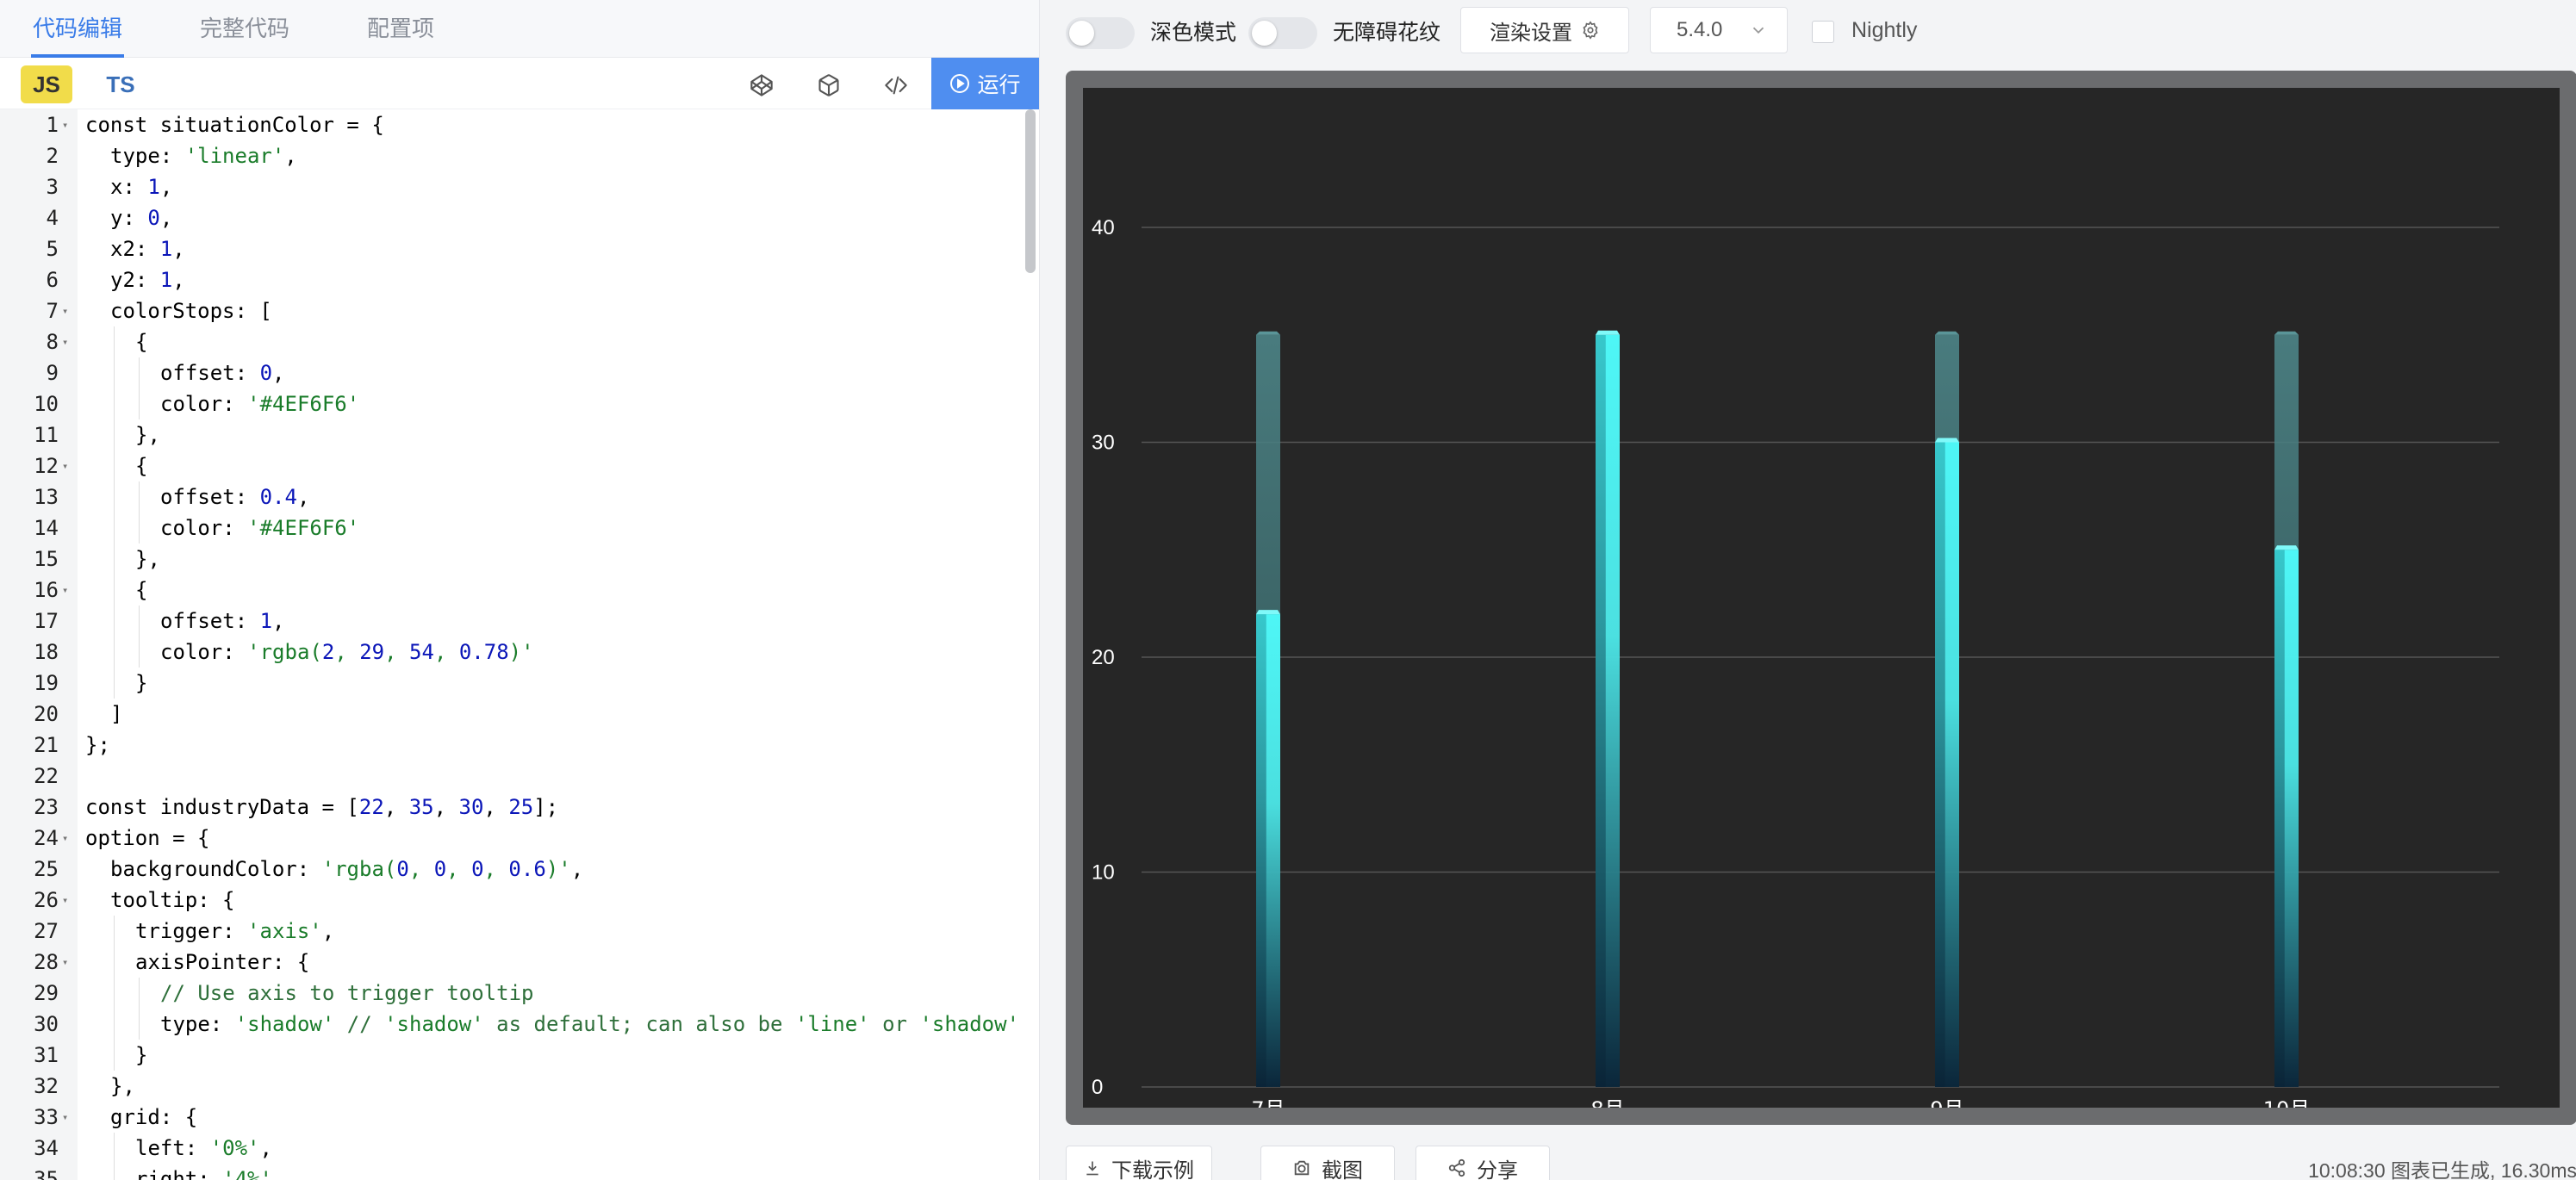 The image size is (2576, 1180). What do you see at coordinates (53, 311) in the screenshot?
I see `line-number: 7` at bounding box center [53, 311].